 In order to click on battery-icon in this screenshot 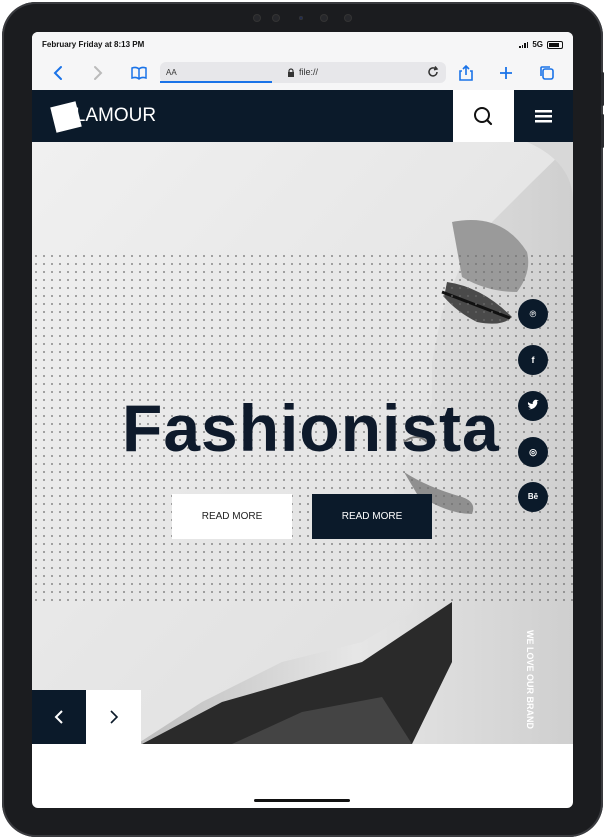, I will do `click(555, 44)`.